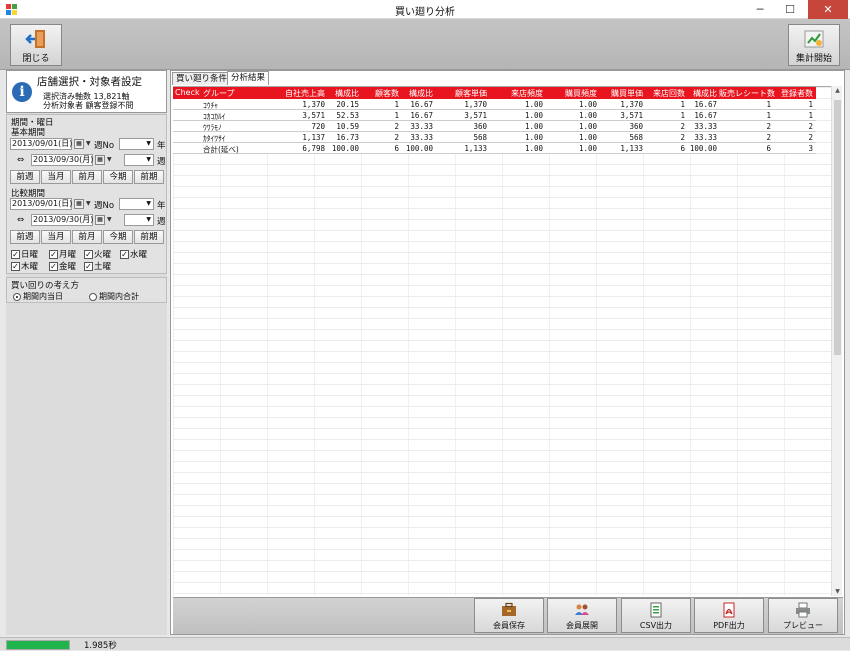 This screenshot has height=651, width=850. Describe the element at coordinates (62, 266) in the screenshot. I see `weekday-fri-checkbox: ✓ 金曜` at that location.